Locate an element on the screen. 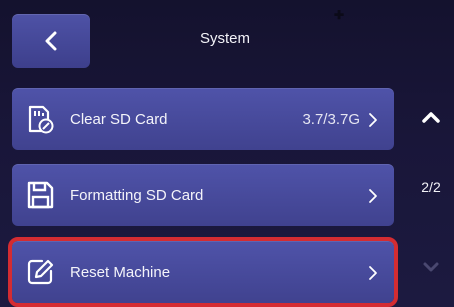 The width and height of the screenshot is (454, 307). sd-card-clear-icon is located at coordinates (41, 119).